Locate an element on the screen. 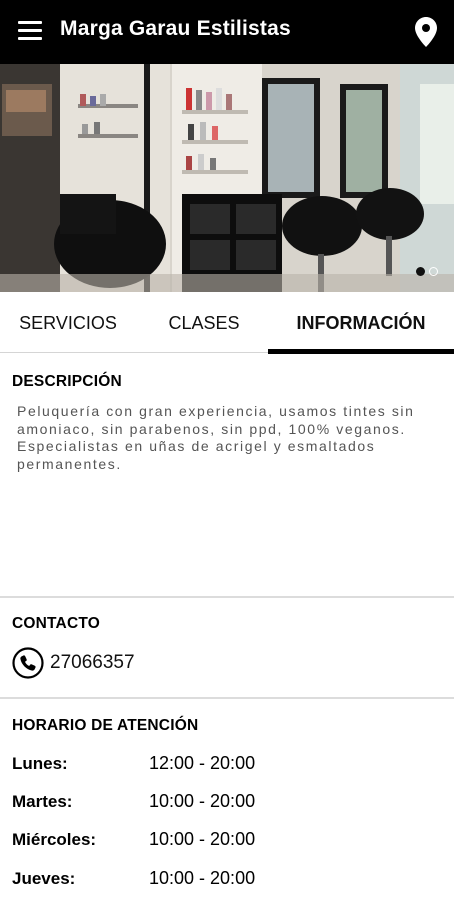 The height and width of the screenshot is (900, 454). map-pin-icon is located at coordinates (426, 32).